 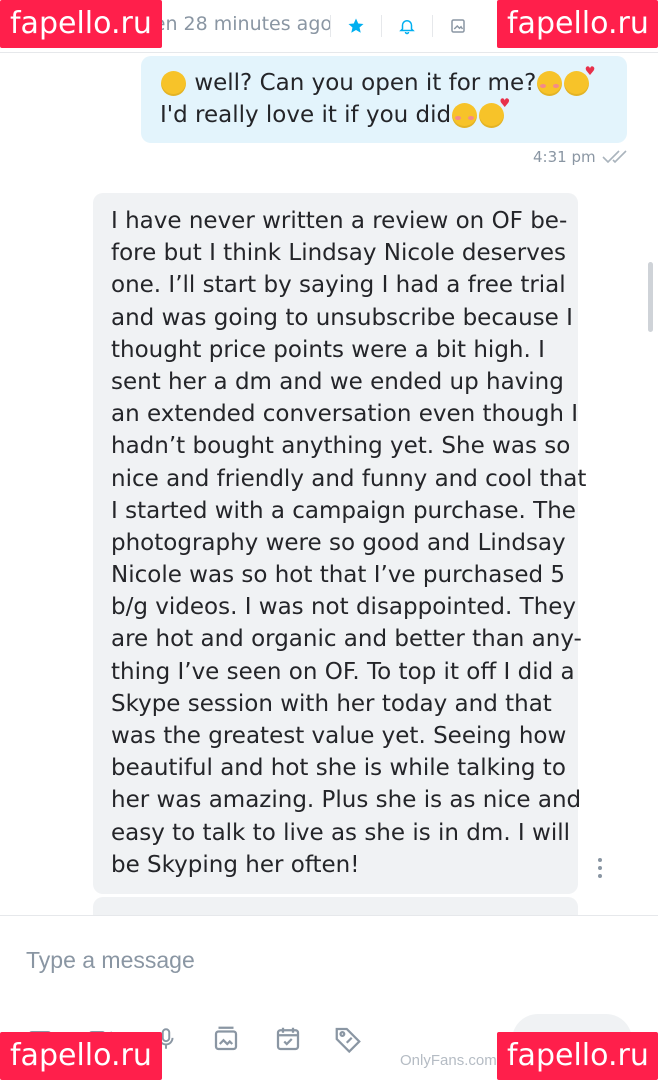 What do you see at coordinates (339, 221) in the screenshot?
I see `message-line: I have never written a review on OF be-` at bounding box center [339, 221].